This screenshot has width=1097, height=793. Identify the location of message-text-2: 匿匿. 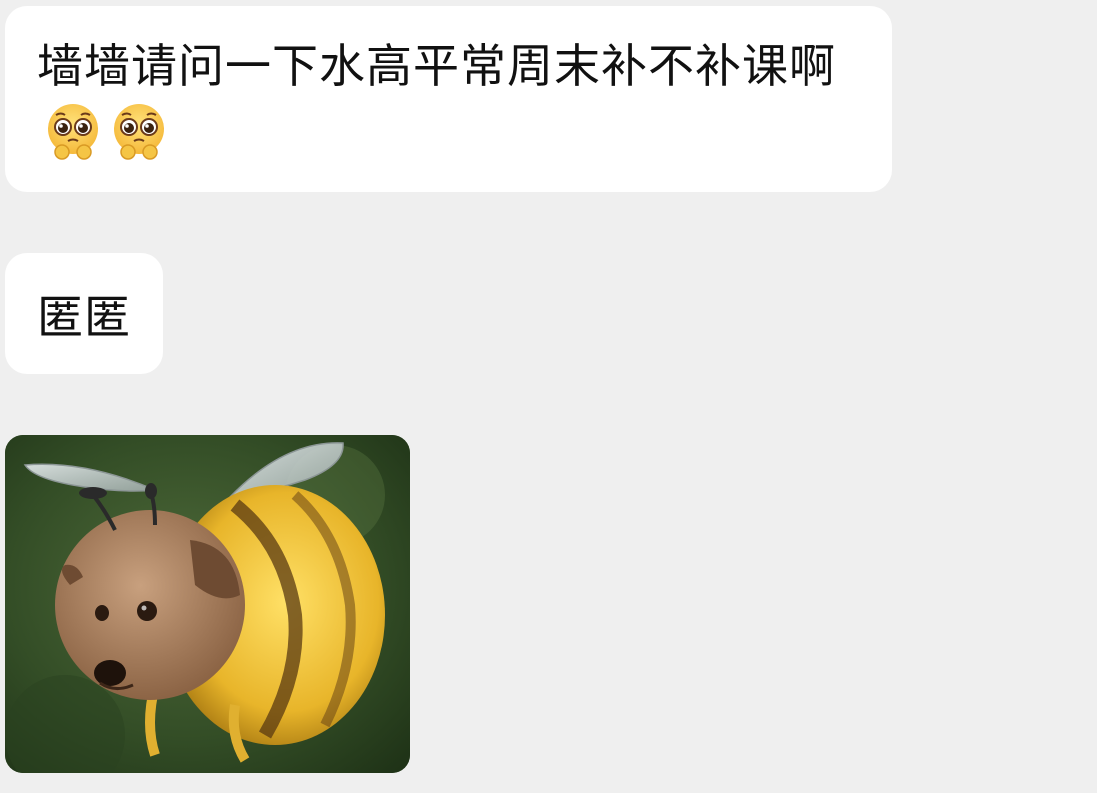
(84, 317).